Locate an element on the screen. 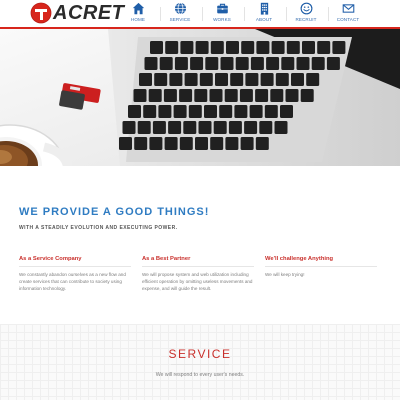 This screenshot has height=400, width=400. nav-service-label: SERVICE is located at coordinates (180, 19).